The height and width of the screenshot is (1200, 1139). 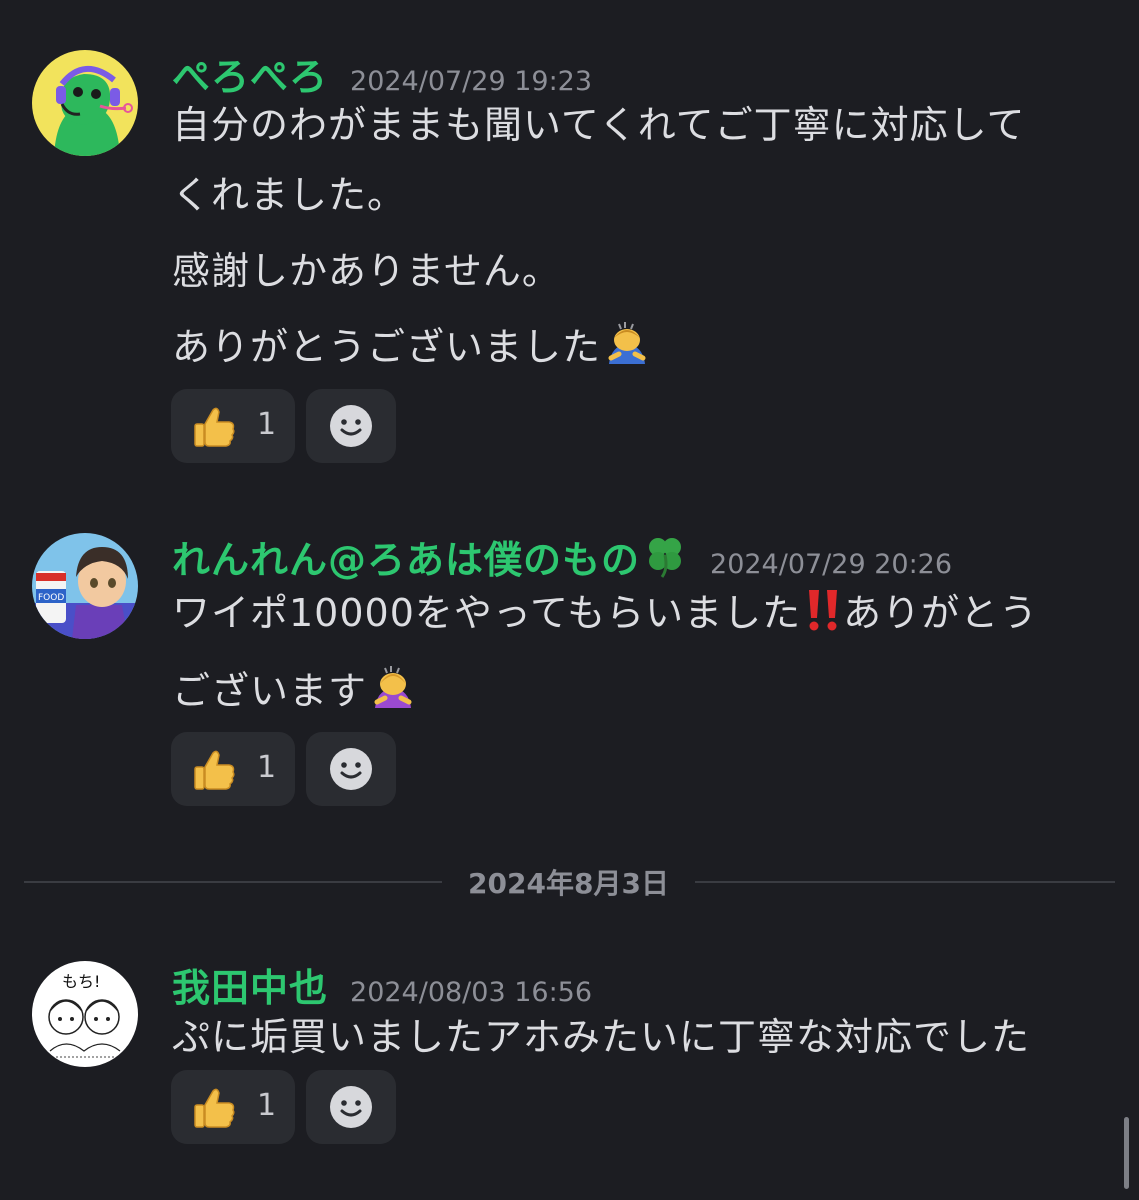 I want to click on avatar: FOOD, so click(x=85, y=586).